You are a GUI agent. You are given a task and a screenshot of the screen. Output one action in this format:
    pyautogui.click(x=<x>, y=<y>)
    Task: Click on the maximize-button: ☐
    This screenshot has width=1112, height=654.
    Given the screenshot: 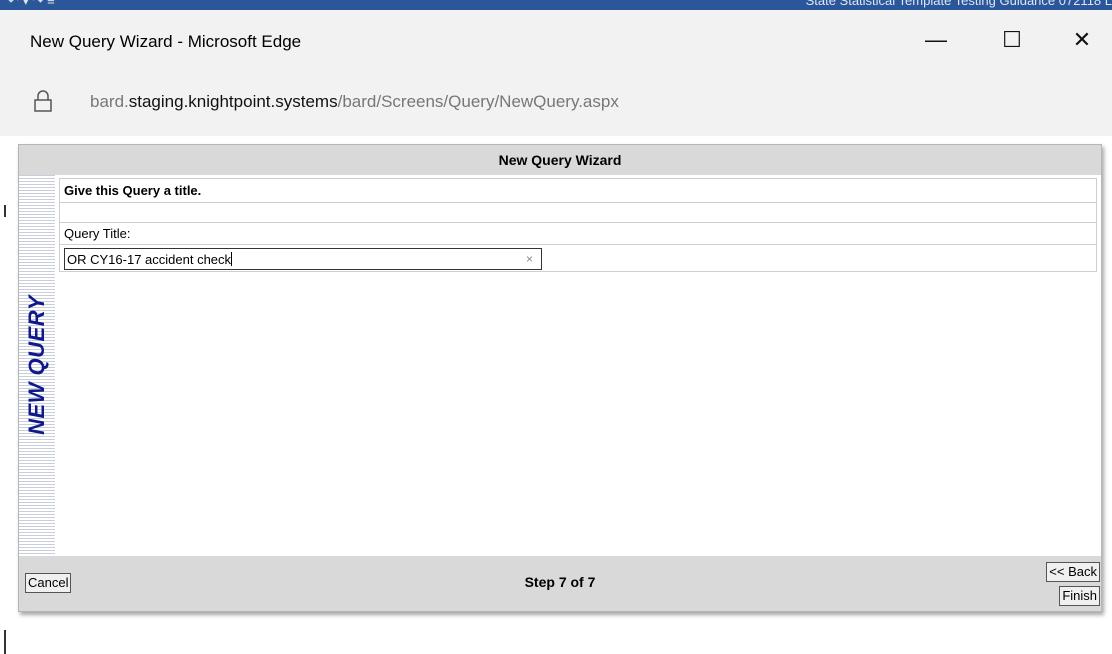 What is the action you would take?
    pyautogui.click(x=1012, y=40)
    